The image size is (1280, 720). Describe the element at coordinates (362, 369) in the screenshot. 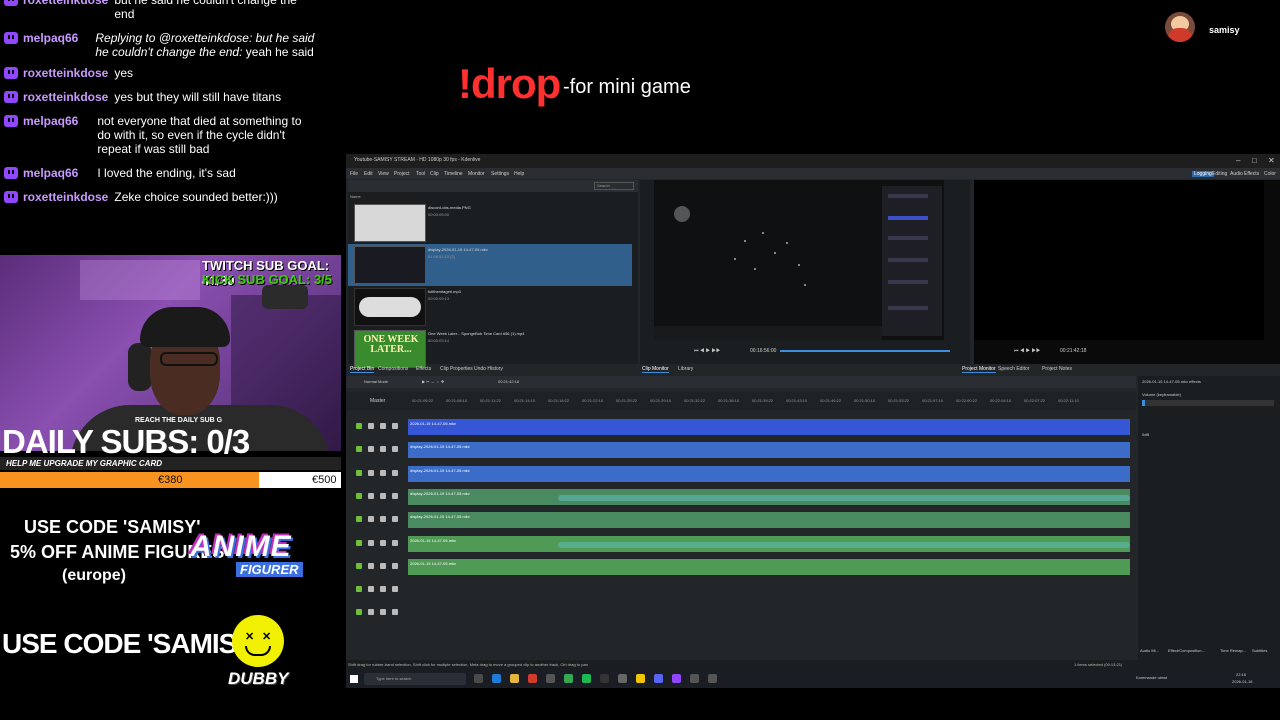

I see `tab-project-bin: Project Bin` at that location.